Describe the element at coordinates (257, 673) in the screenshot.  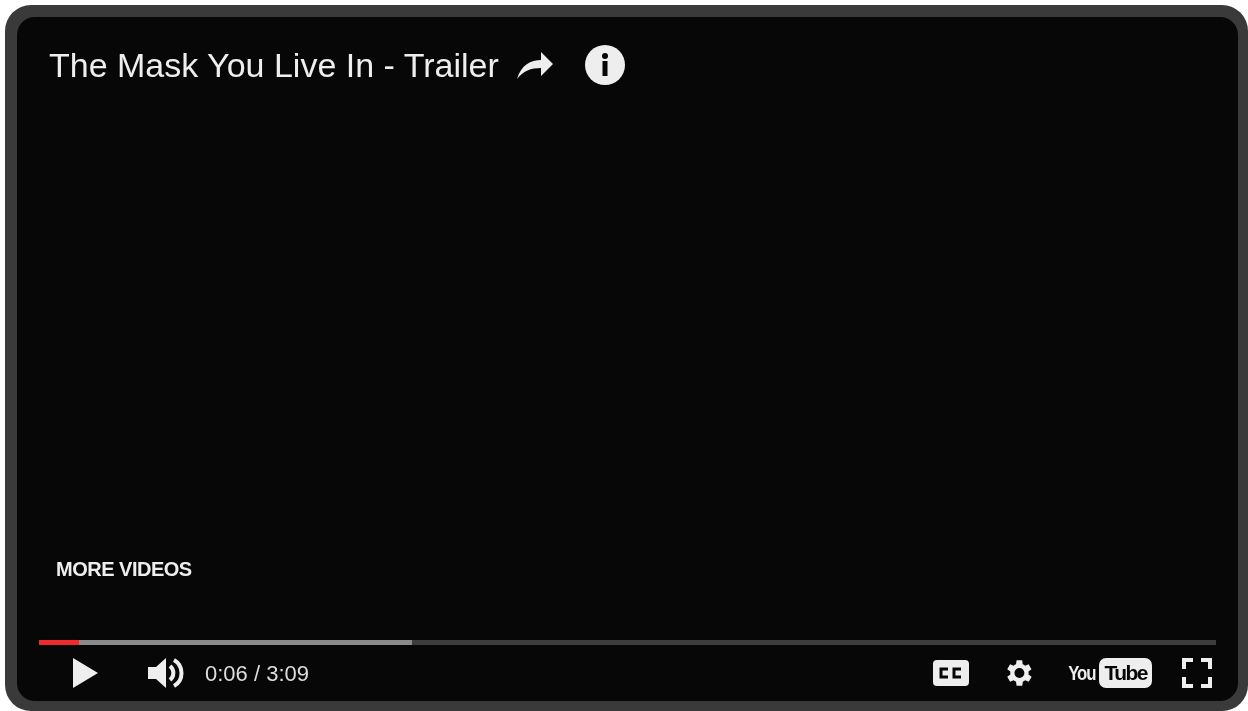
I see `time-display: 0:06 / 3:09` at that location.